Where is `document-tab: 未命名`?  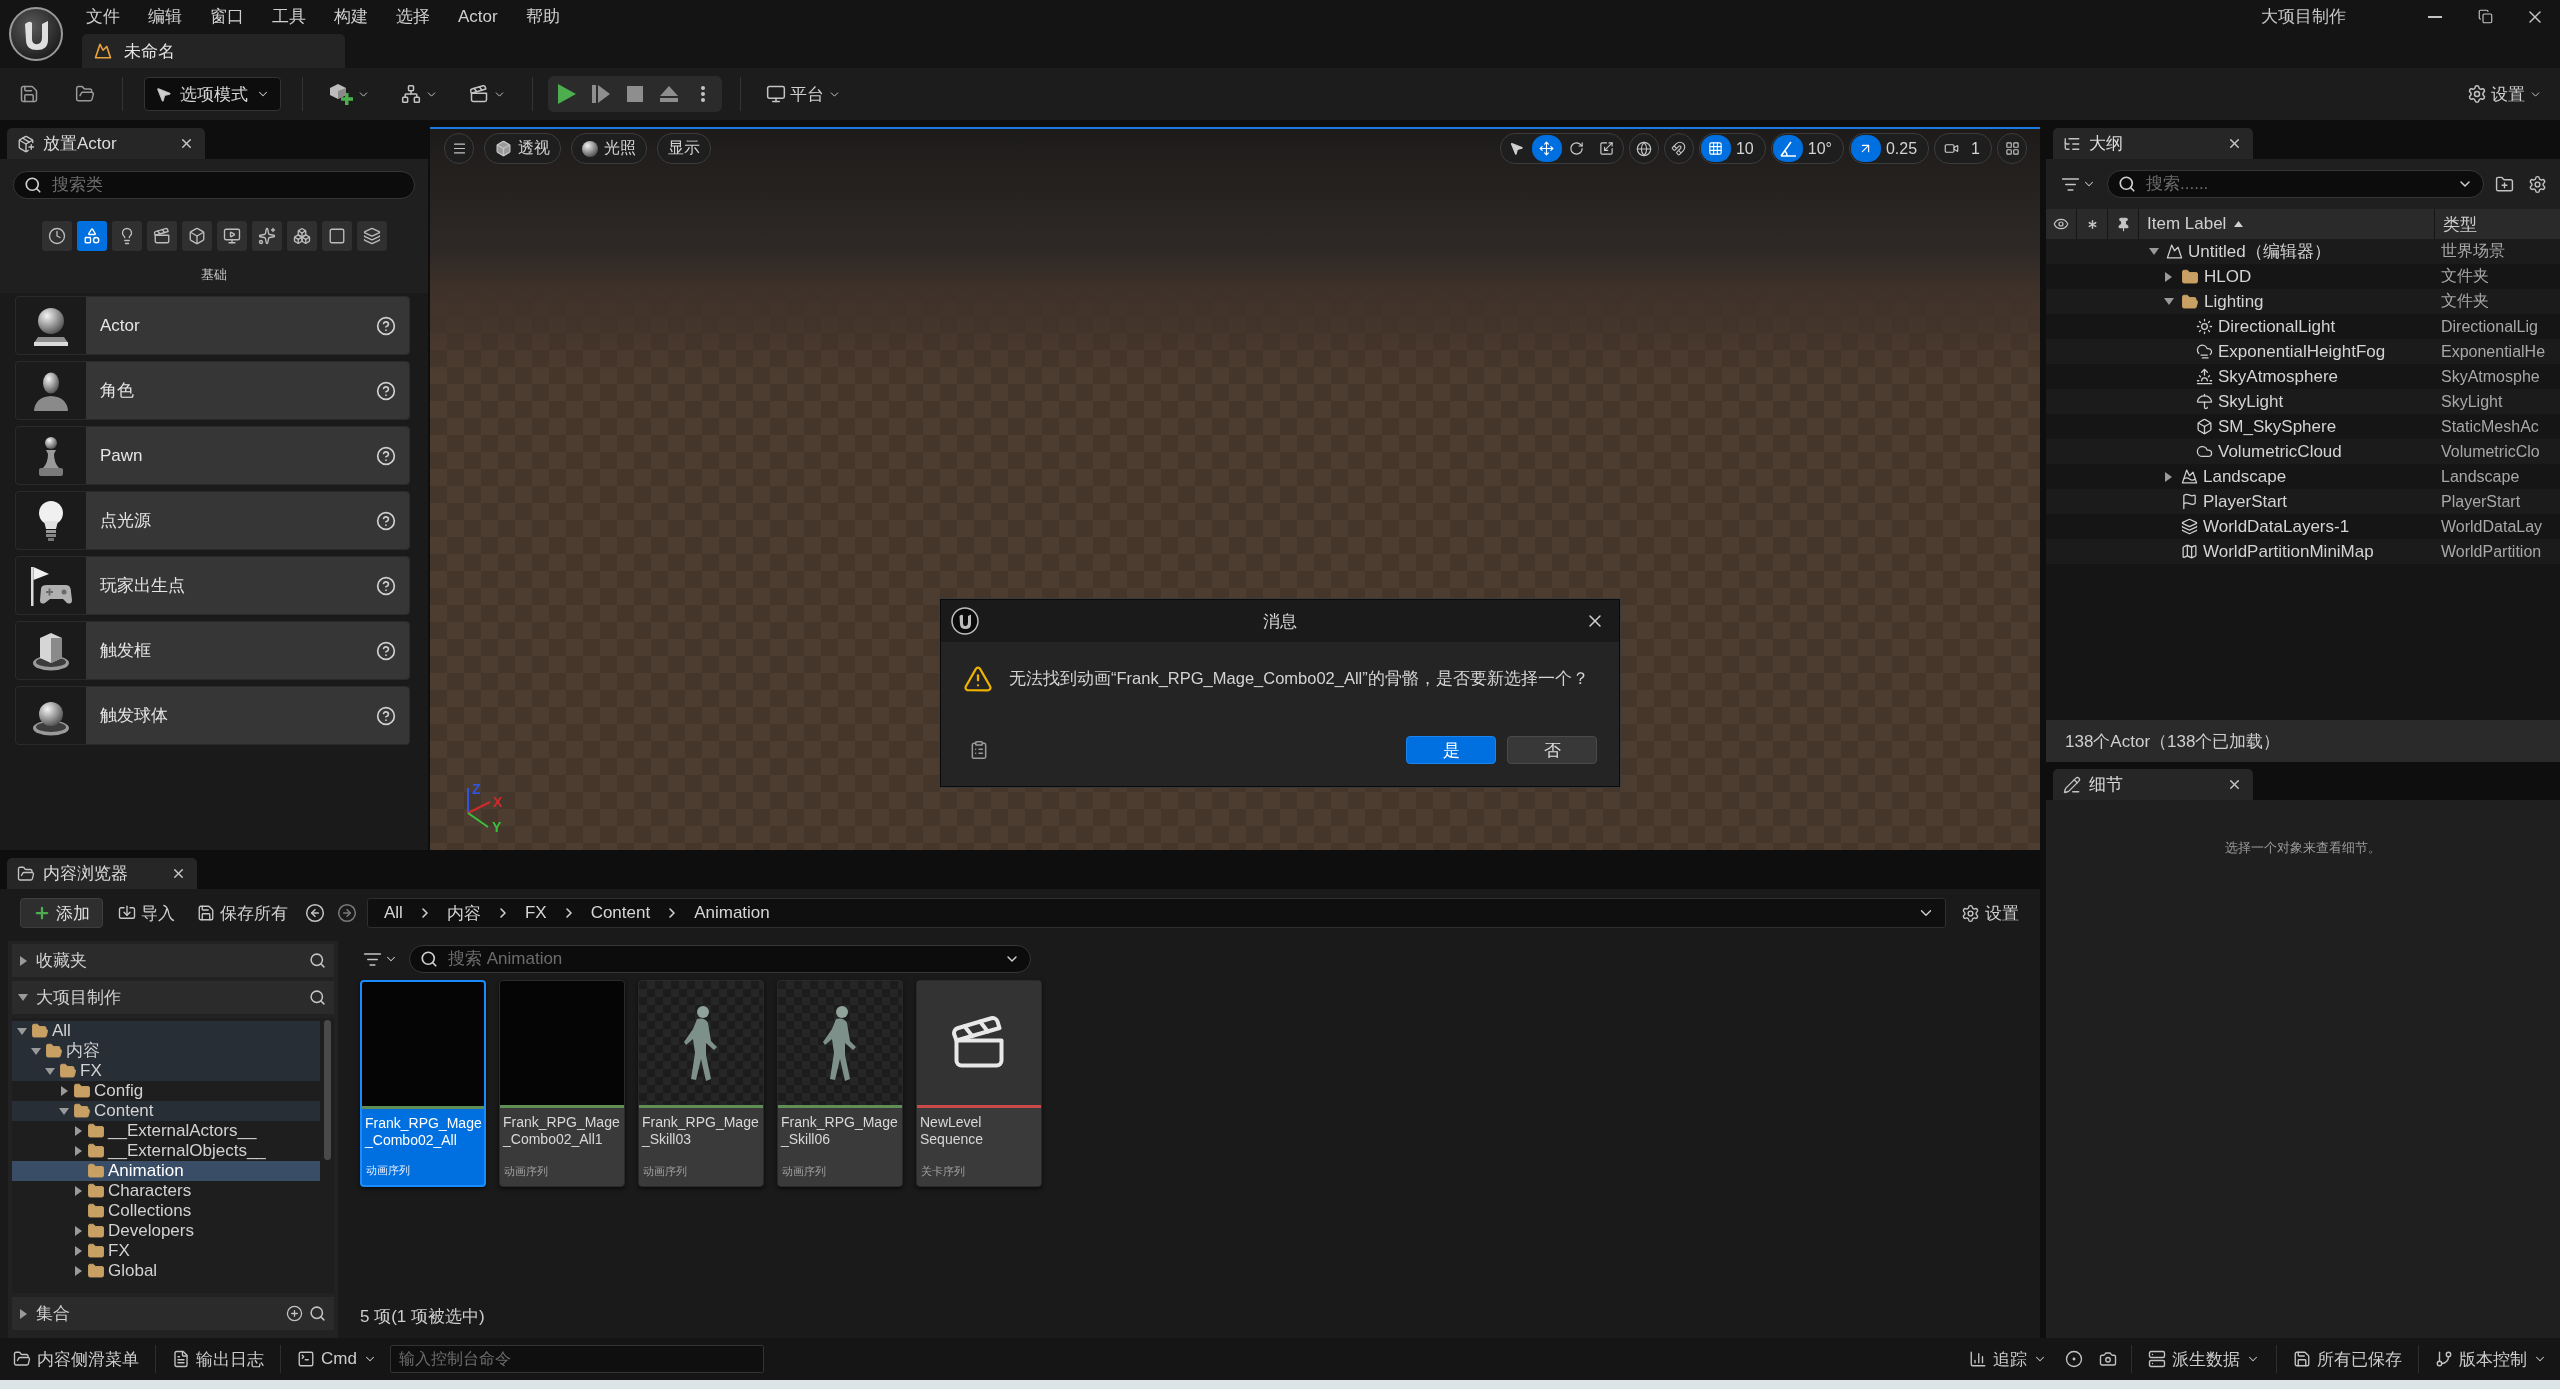
document-tab: 未命名 is located at coordinates (213, 51).